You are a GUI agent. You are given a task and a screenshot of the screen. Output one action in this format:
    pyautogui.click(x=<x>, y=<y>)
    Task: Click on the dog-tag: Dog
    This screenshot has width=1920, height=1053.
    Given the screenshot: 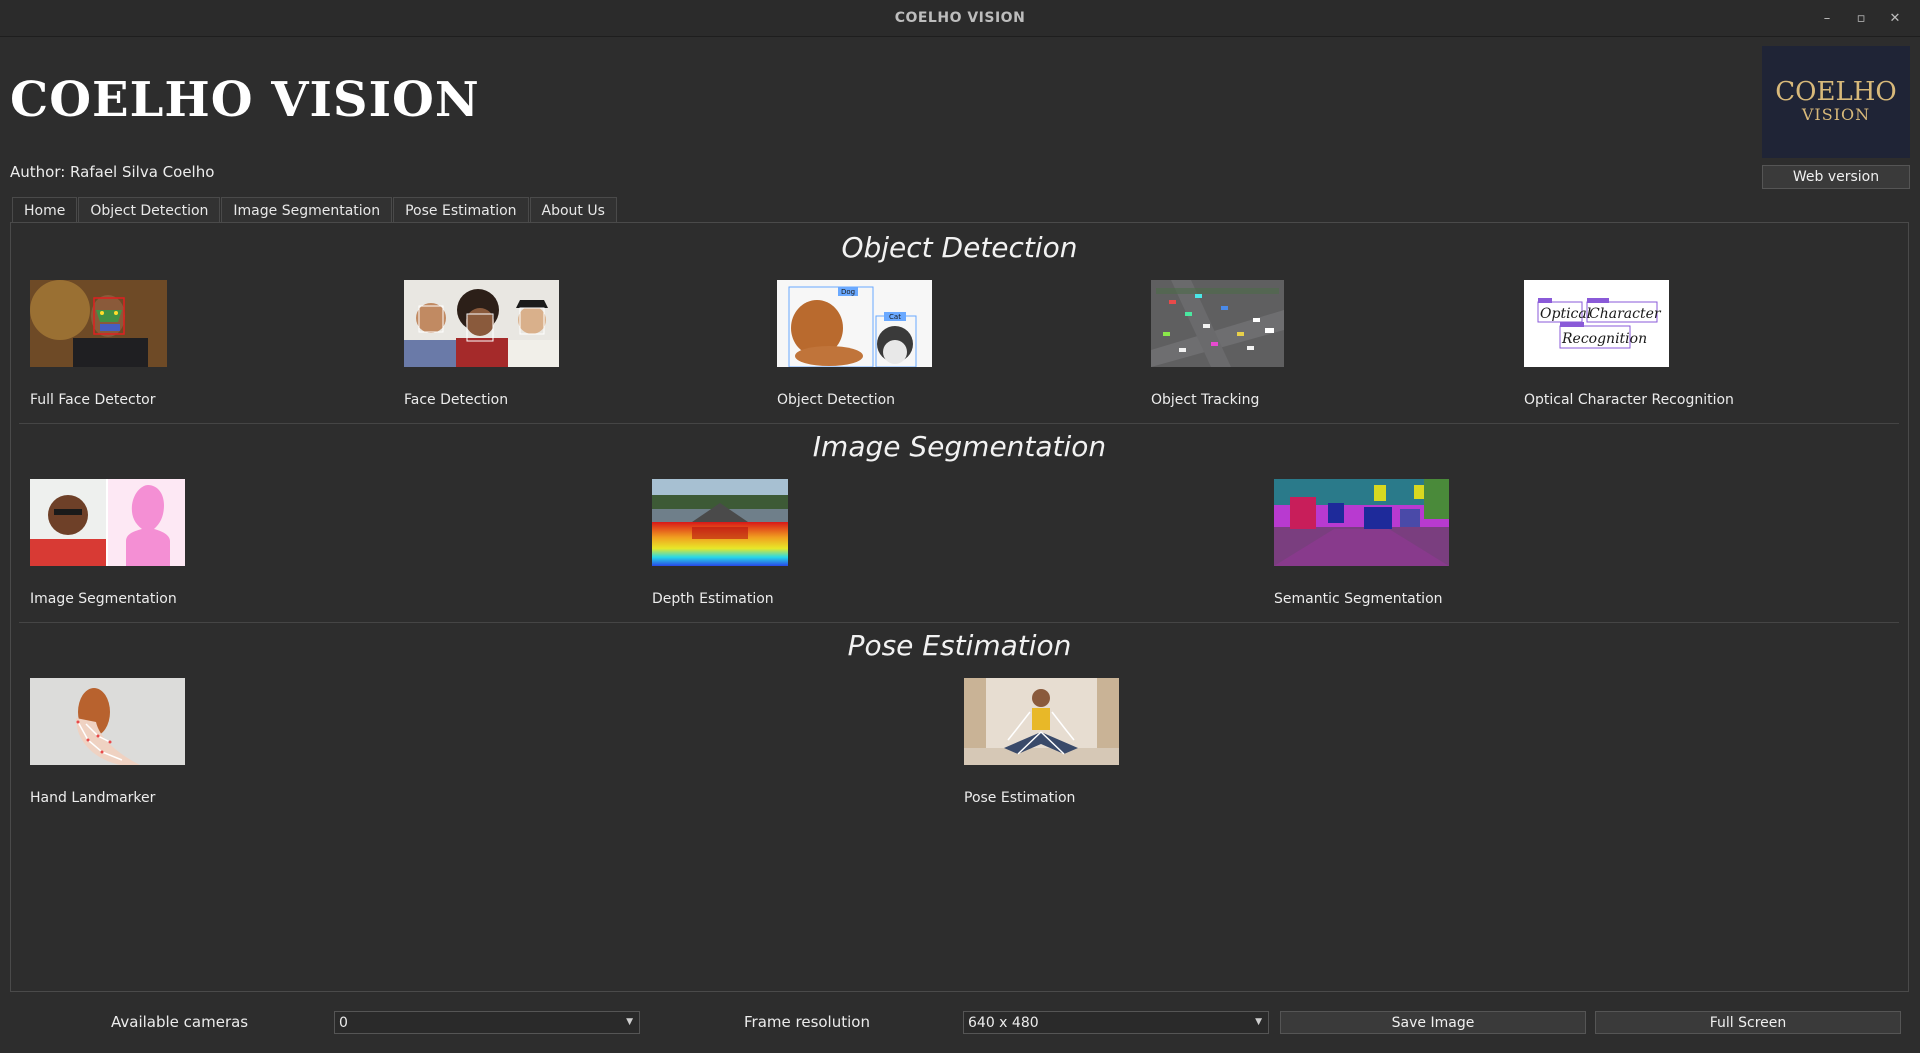 What is the action you would take?
    pyautogui.click(x=848, y=292)
    